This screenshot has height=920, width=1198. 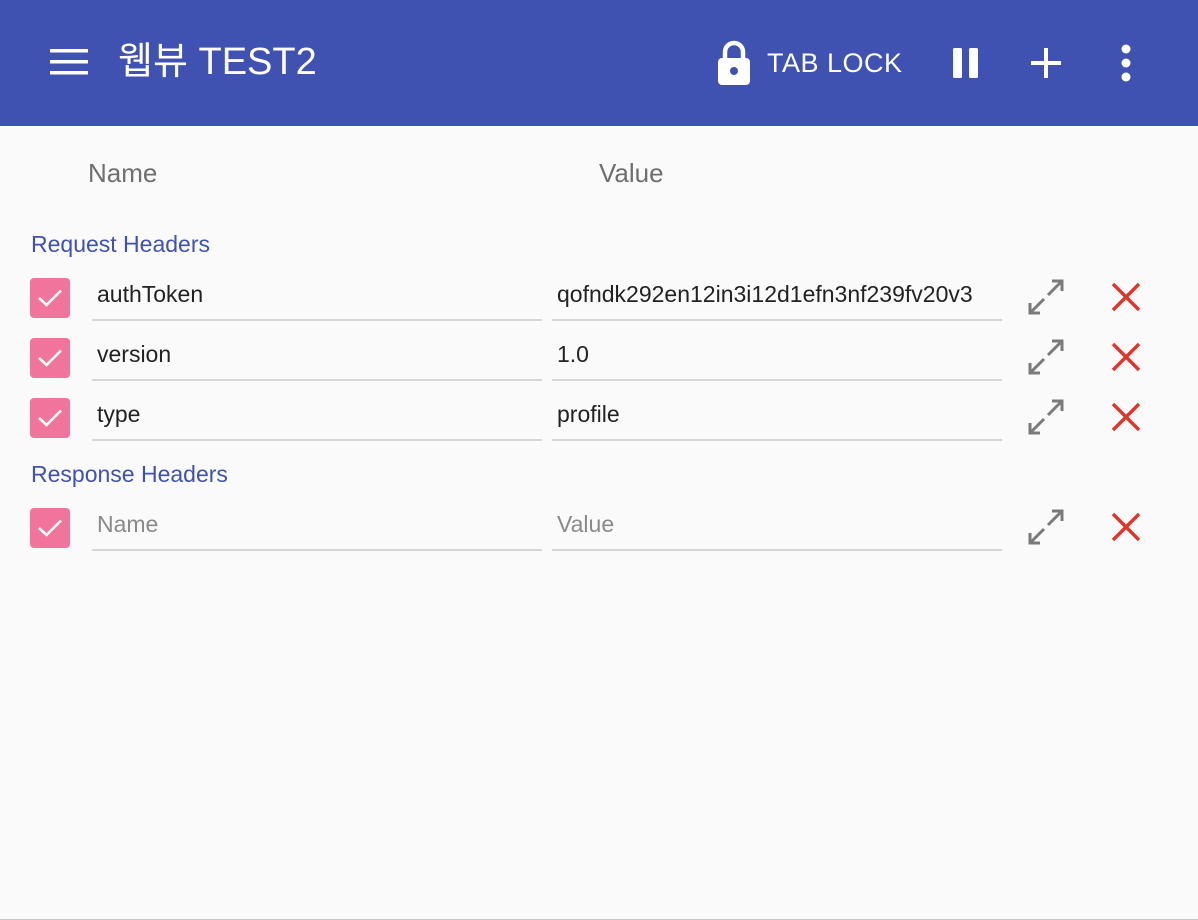 I want to click on lock-icon, so click(x=734, y=63).